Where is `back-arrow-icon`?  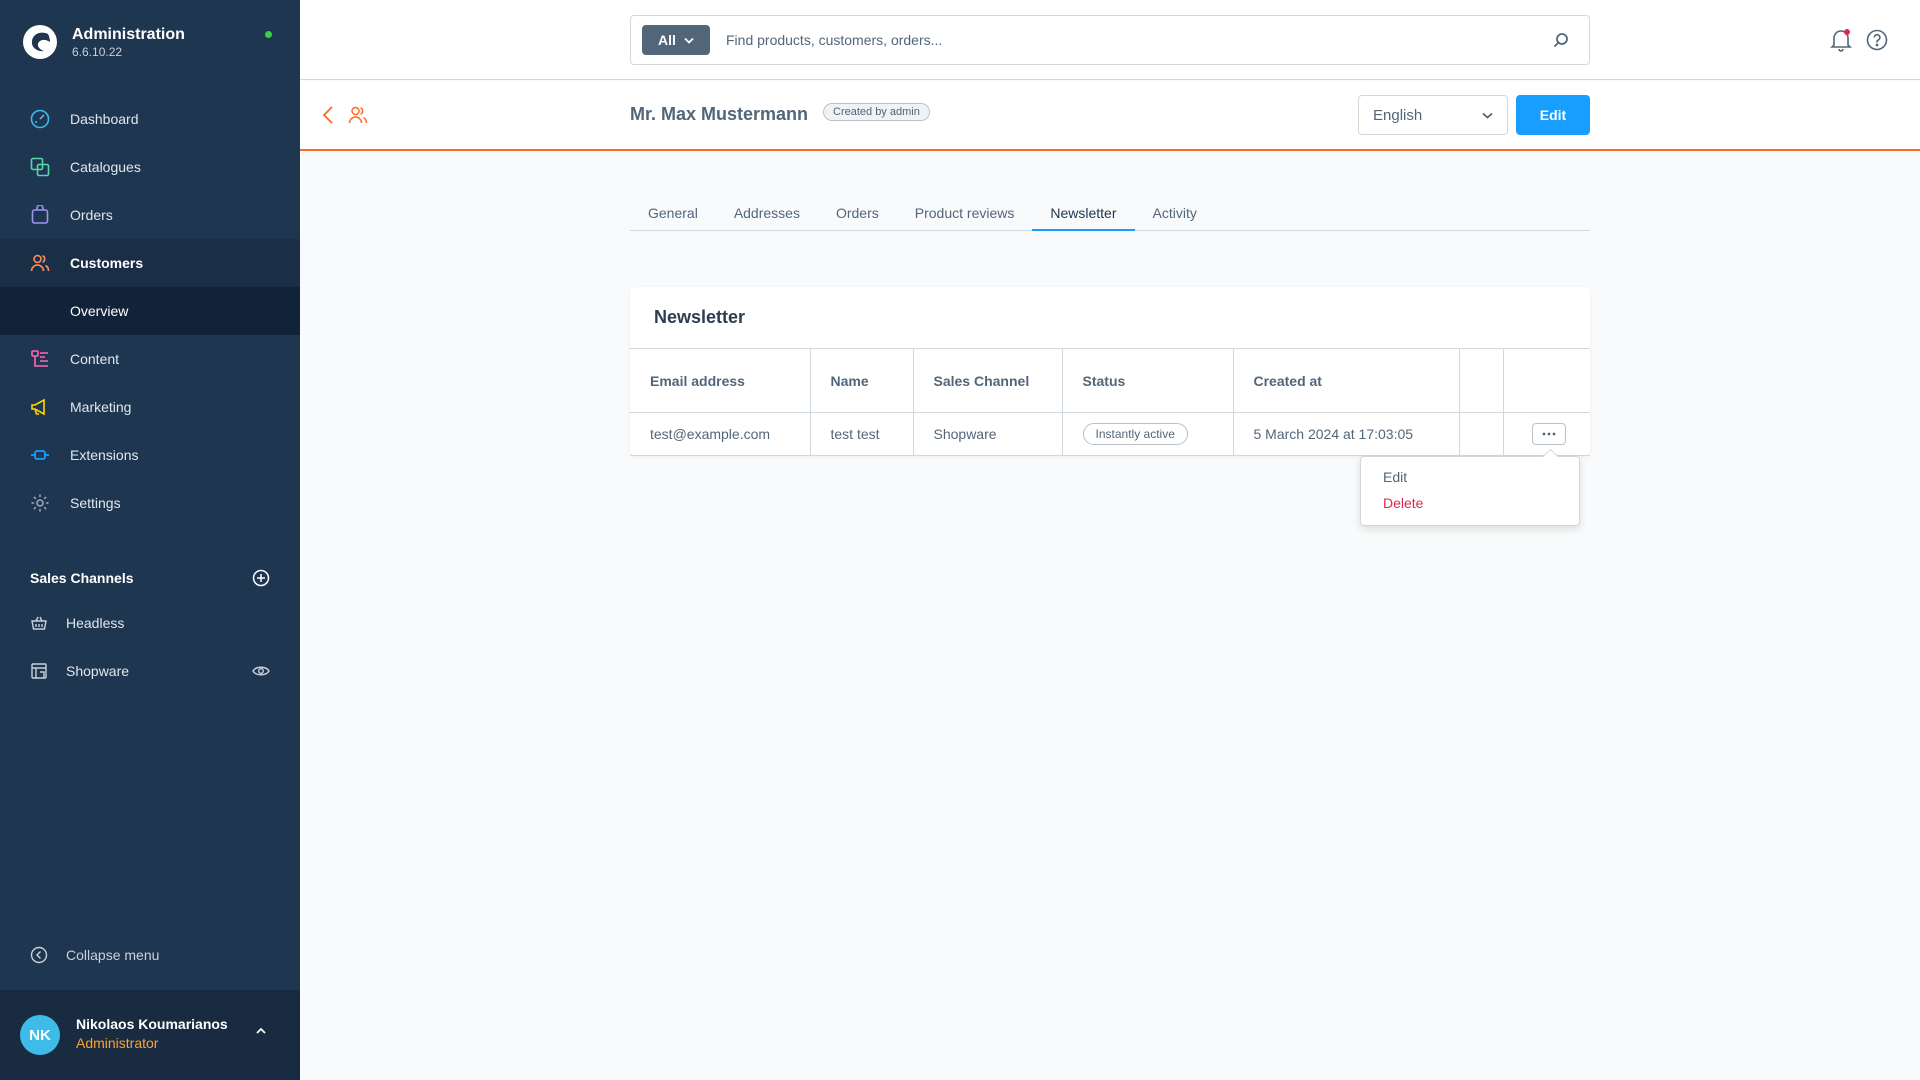 back-arrow-icon is located at coordinates (328, 115).